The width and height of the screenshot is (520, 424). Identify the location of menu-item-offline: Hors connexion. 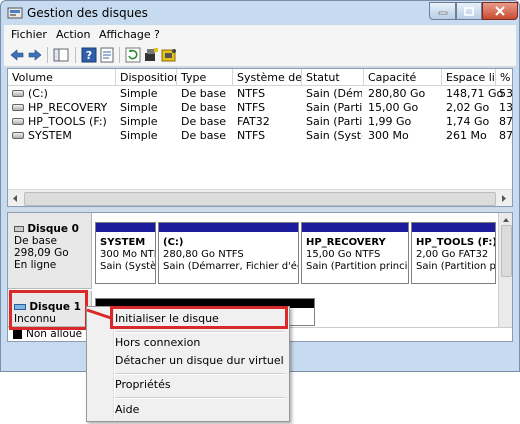
(157, 342).